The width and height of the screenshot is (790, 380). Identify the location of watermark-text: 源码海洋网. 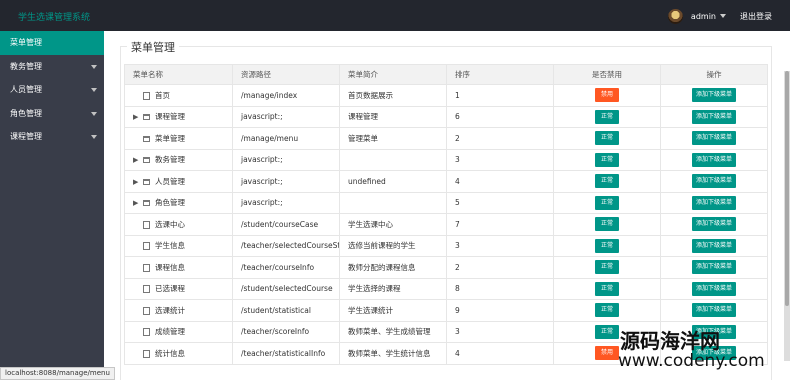
(670, 341).